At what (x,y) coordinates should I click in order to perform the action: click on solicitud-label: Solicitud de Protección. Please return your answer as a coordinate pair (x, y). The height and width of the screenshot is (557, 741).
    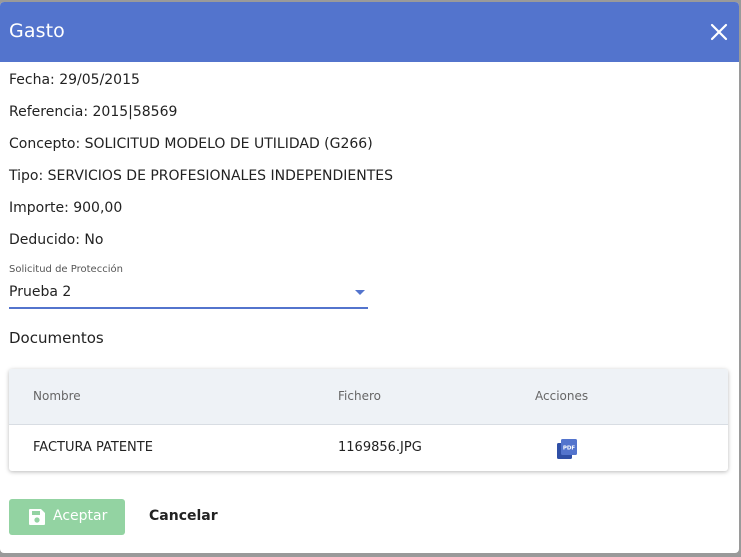
    Looking at the image, I should click on (66, 269).